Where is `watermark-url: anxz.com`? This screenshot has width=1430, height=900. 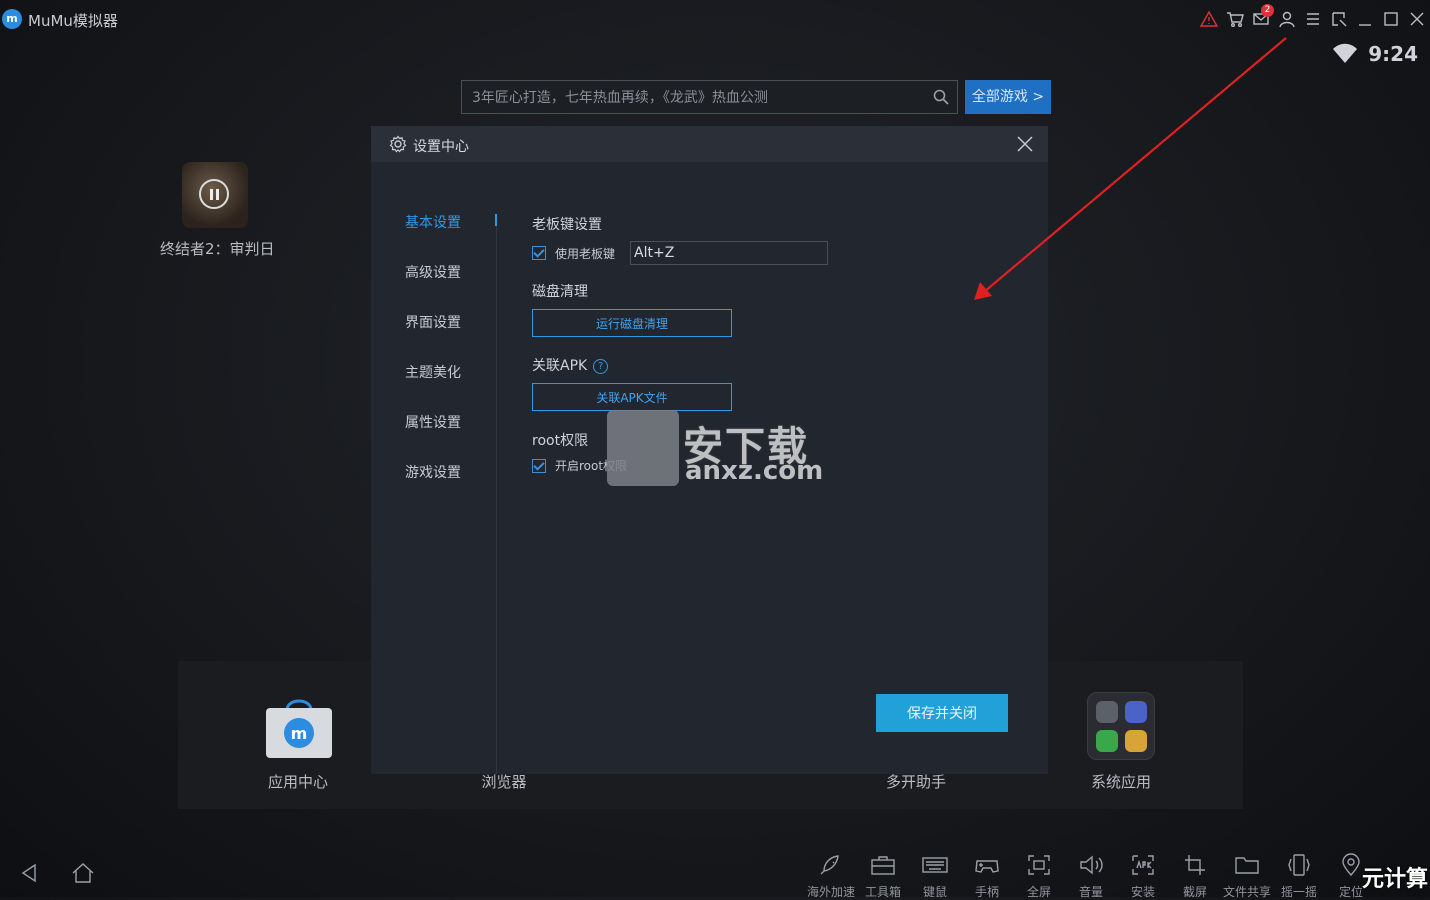
watermark-url: anxz.com is located at coordinates (754, 471).